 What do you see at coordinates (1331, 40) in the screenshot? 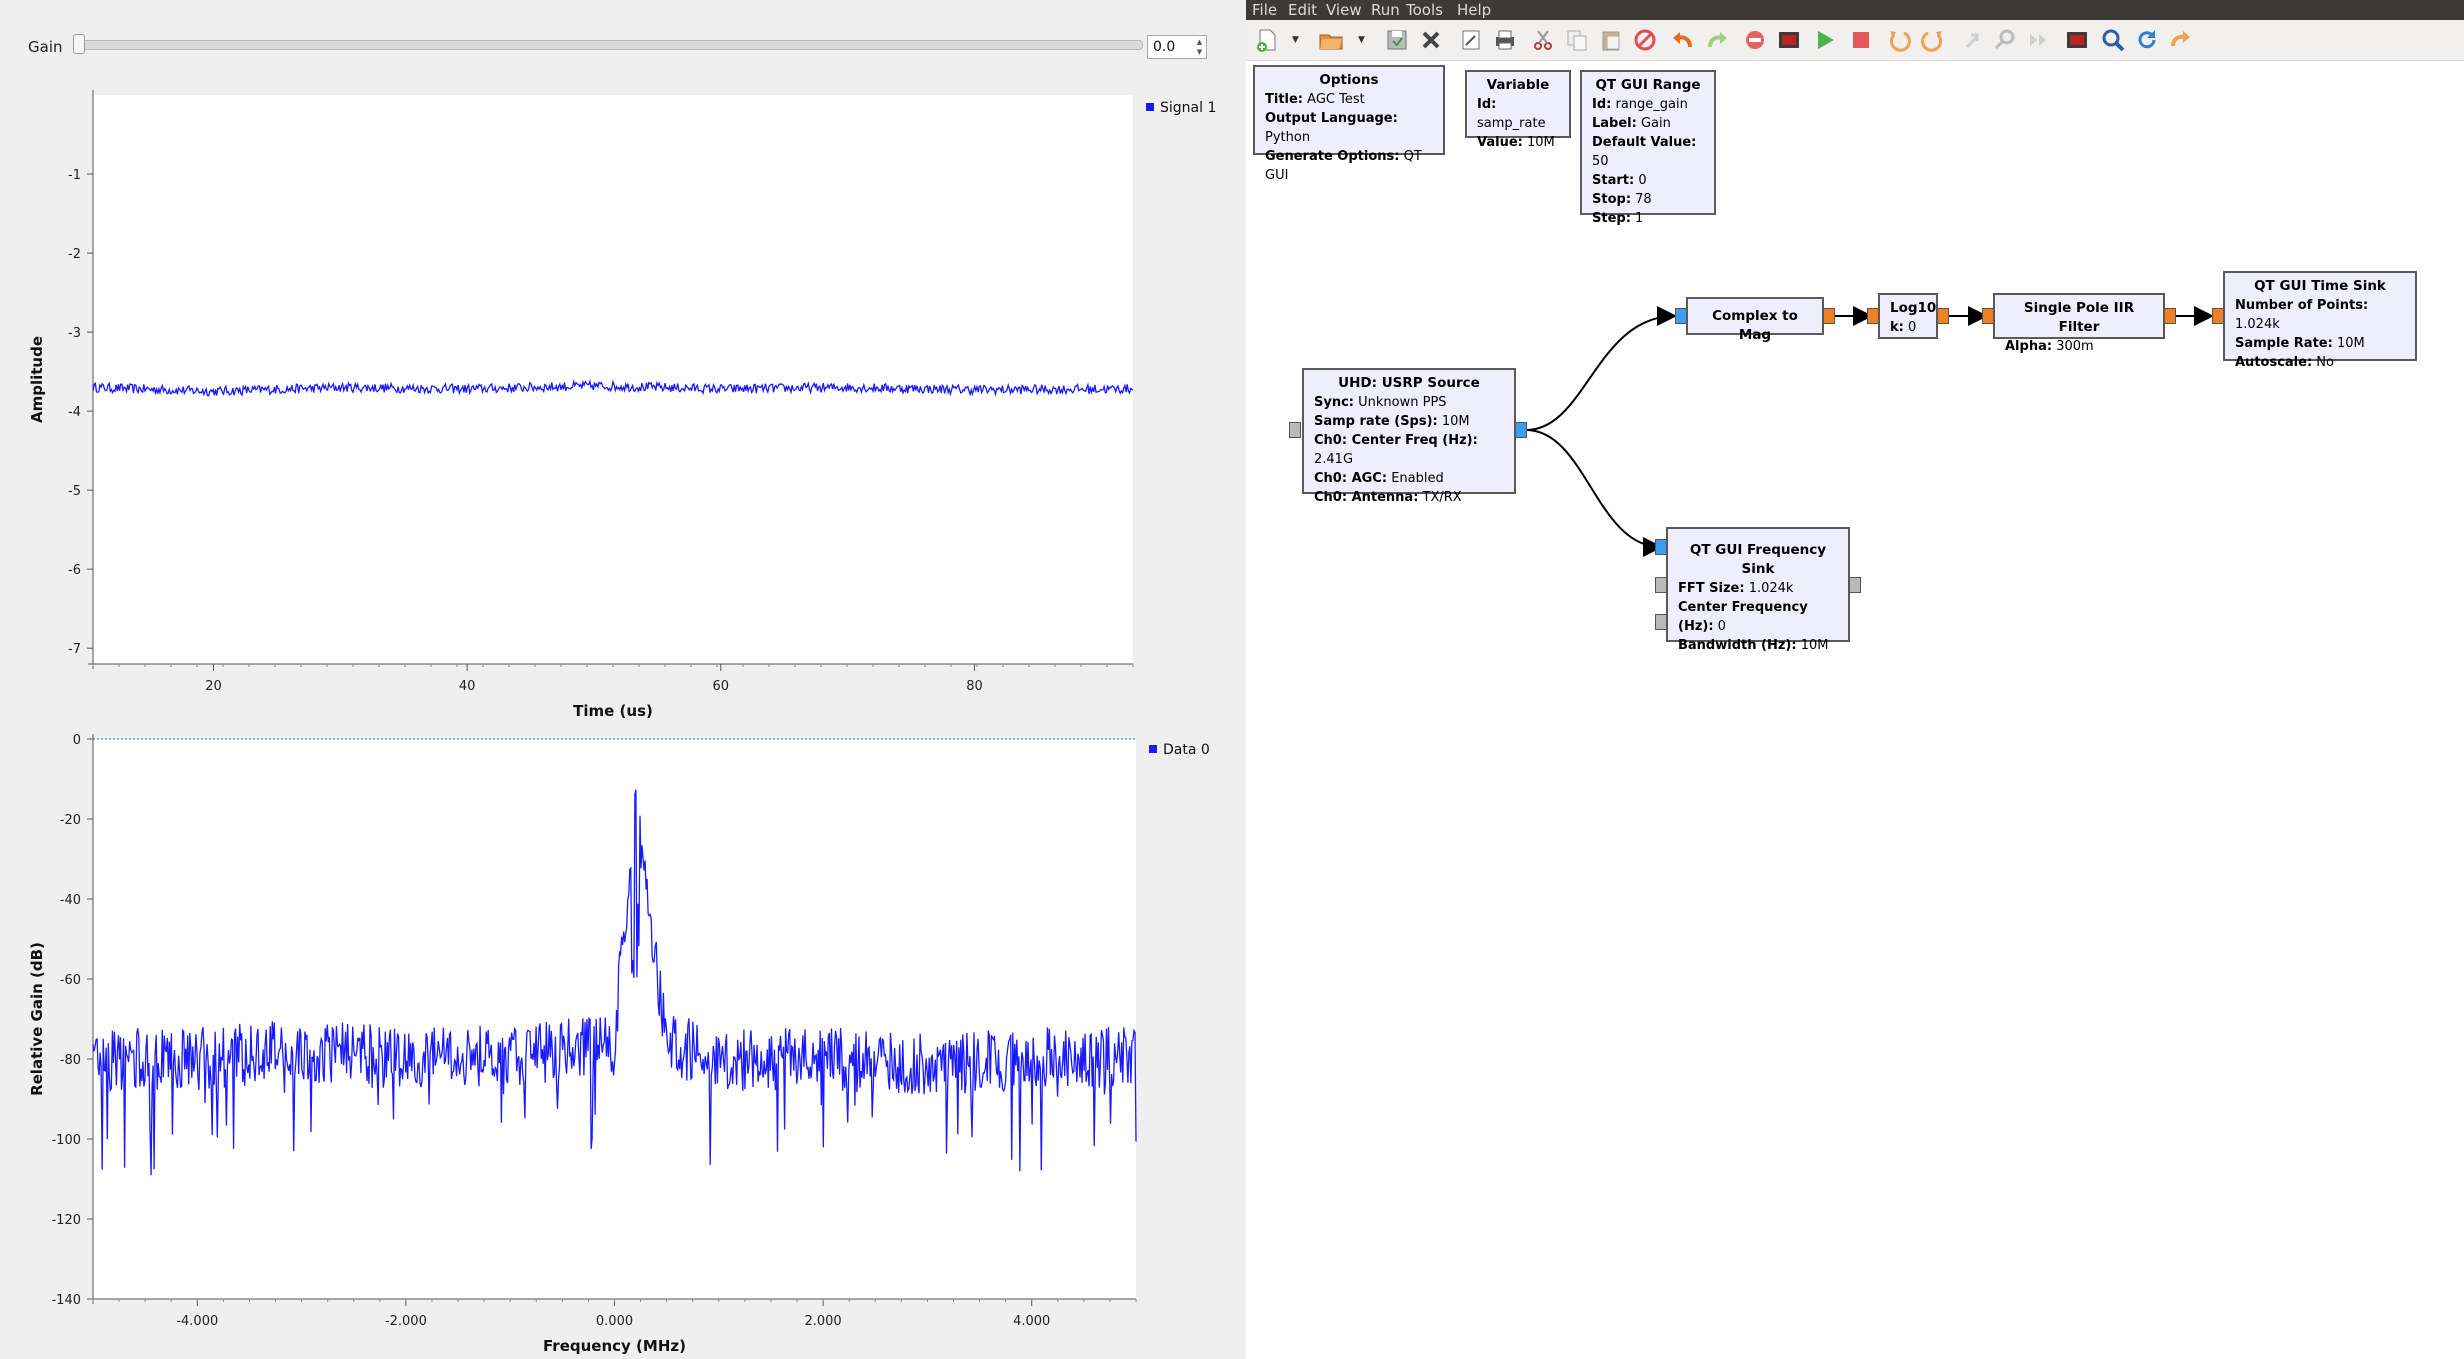
I see `open-icon` at bounding box center [1331, 40].